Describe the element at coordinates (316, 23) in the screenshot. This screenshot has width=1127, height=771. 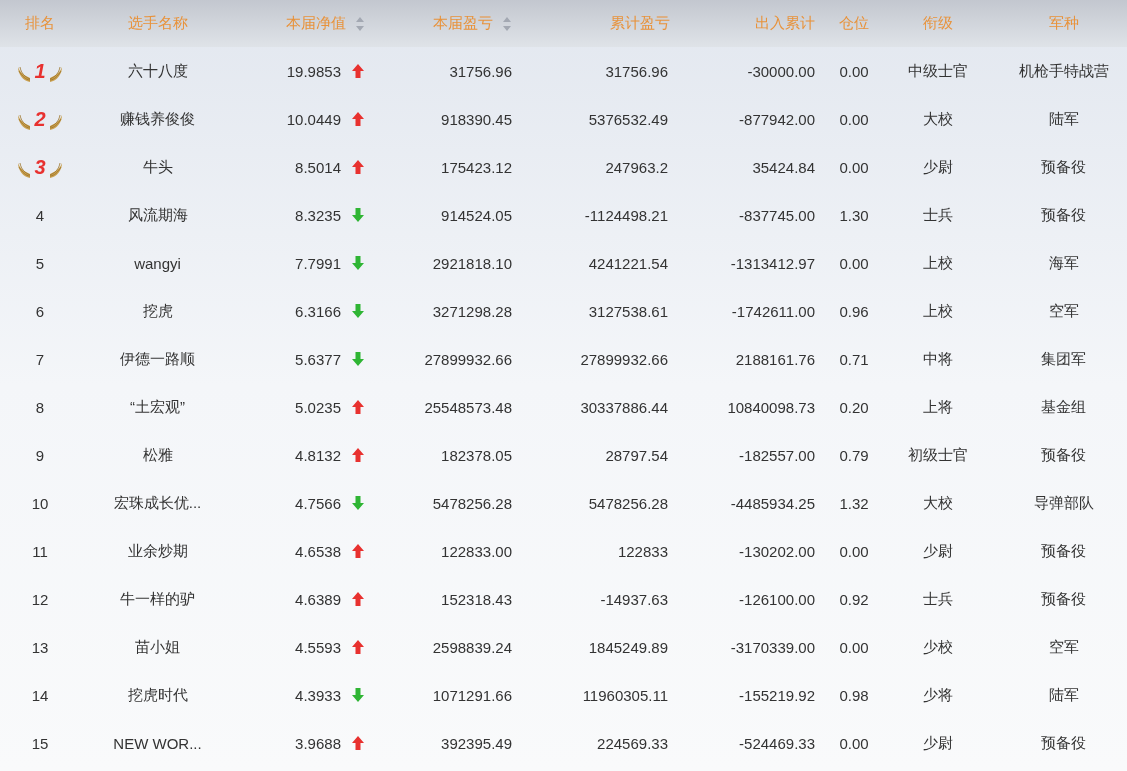
I see `column-header: 本届净值` at that location.